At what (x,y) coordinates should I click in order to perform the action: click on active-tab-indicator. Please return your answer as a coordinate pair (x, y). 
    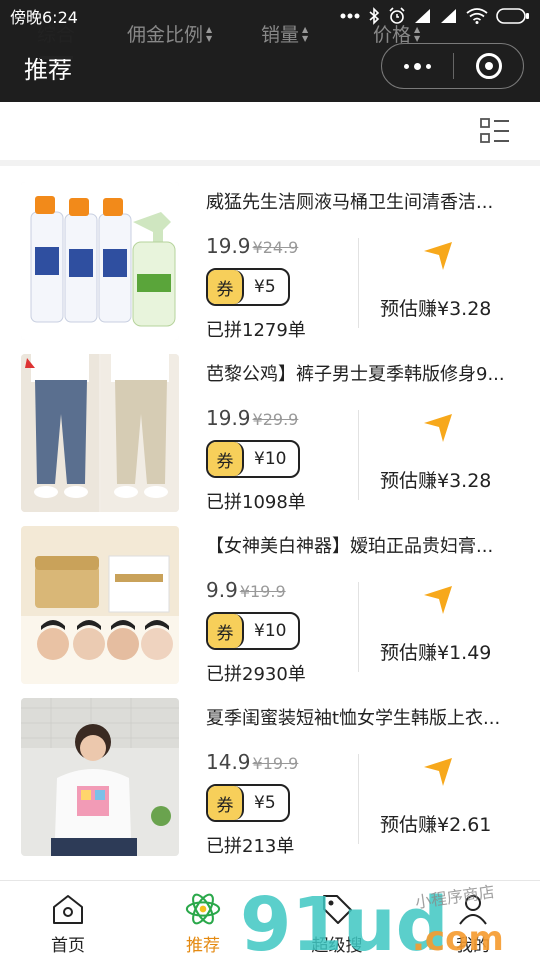
    Looking at the image, I should click on (56, 57).